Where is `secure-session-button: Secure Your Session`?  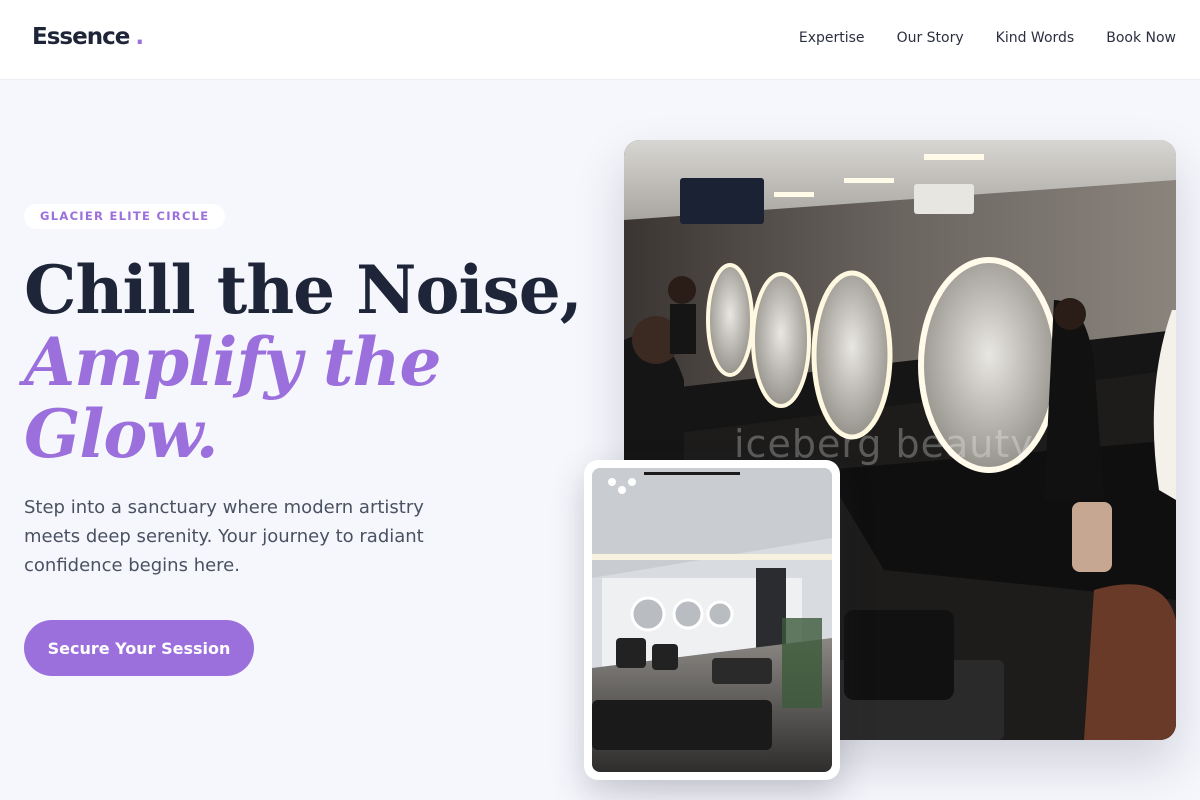
secure-session-button: Secure Your Session is located at coordinates (139, 648).